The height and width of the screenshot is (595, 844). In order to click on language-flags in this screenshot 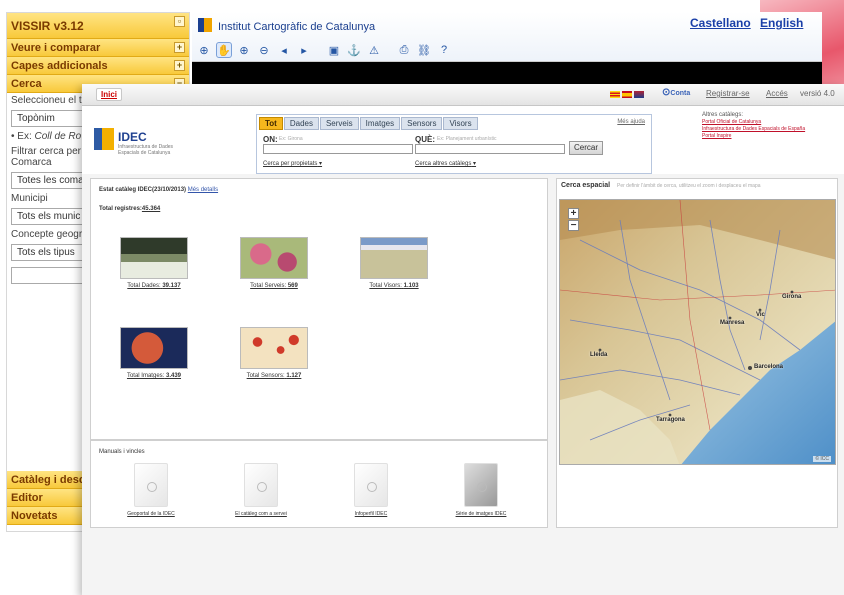, I will do `click(627, 94)`.